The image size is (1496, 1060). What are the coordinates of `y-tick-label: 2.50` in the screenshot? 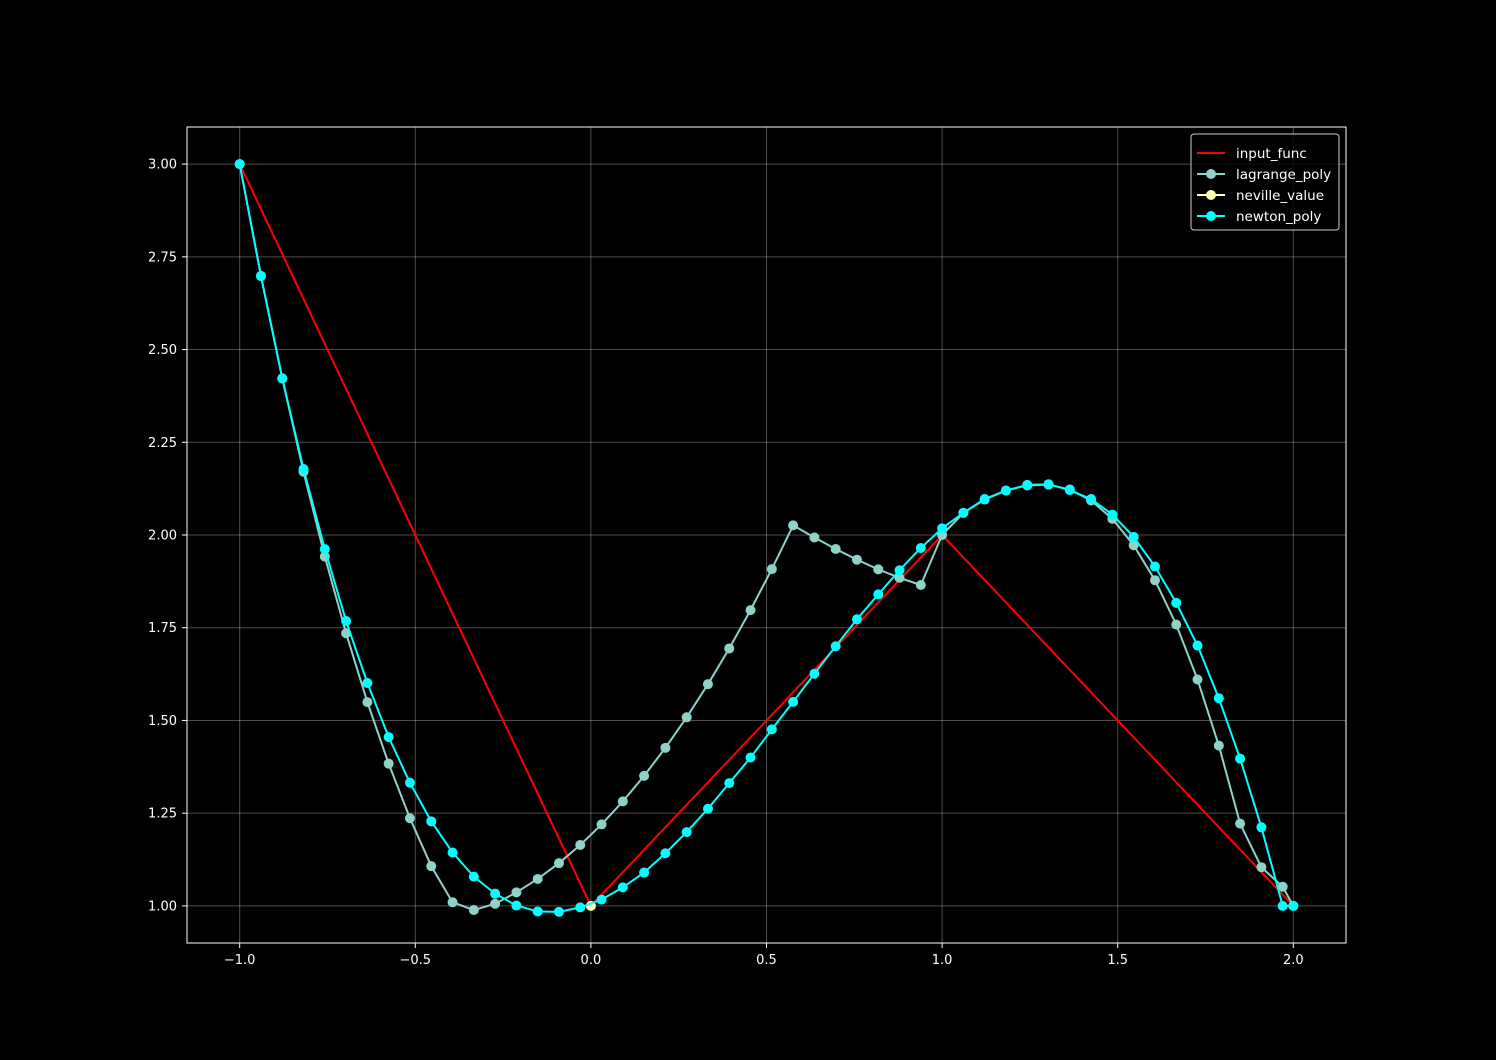 It's located at (162, 350).